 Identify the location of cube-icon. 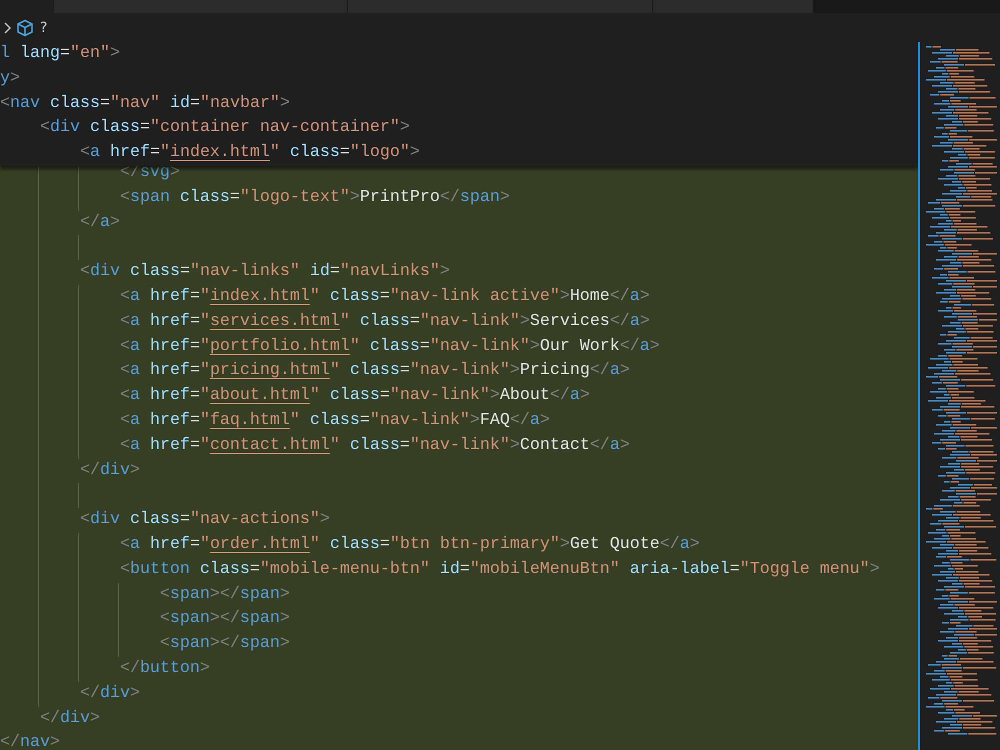
(25, 27).